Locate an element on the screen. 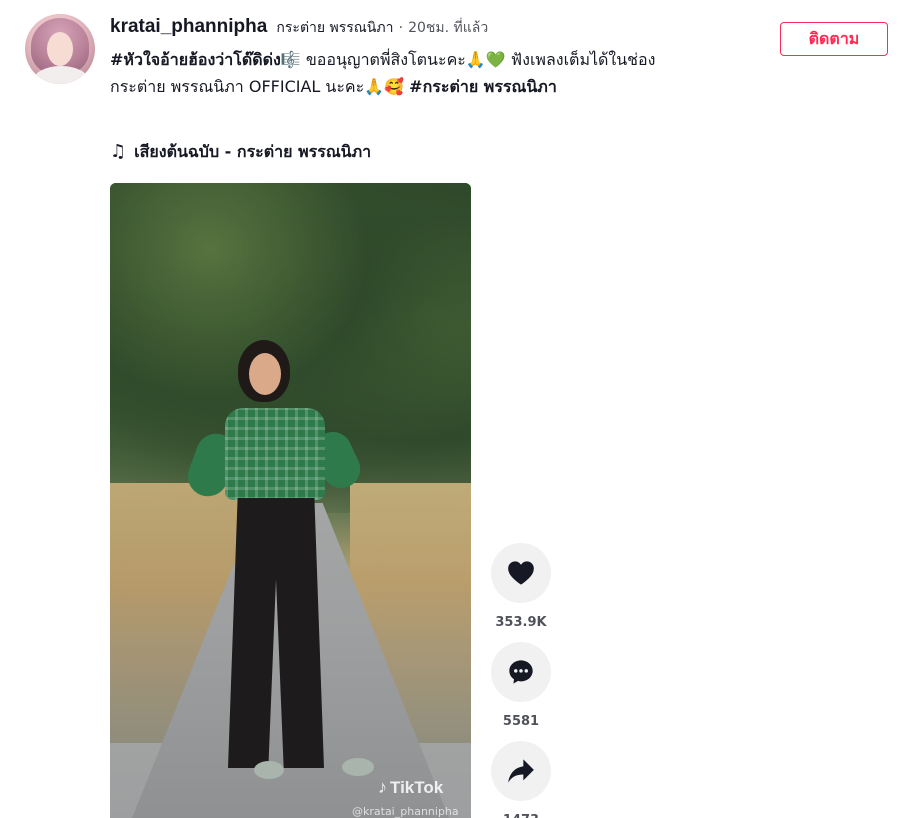 This screenshot has width=910, height=818. author-avatar is located at coordinates (60, 49).